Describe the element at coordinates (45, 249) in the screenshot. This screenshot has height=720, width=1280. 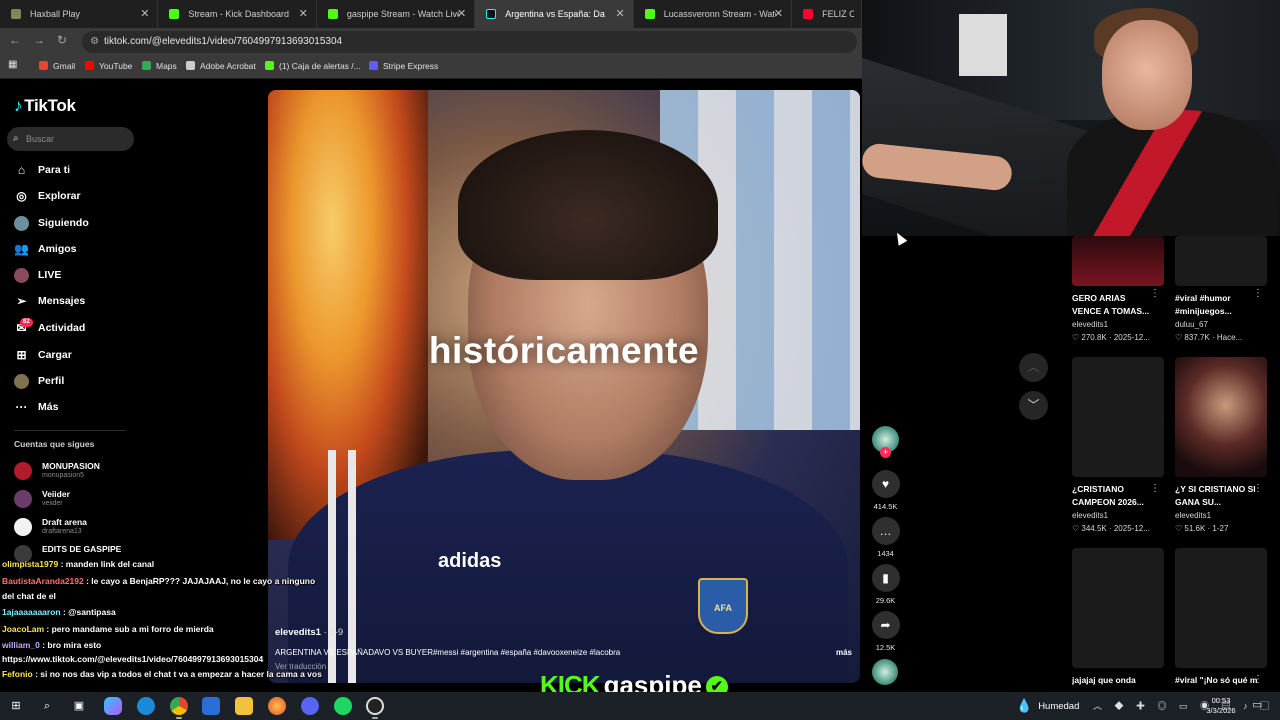
I see `nav-amigos: 👥 Amigos` at that location.